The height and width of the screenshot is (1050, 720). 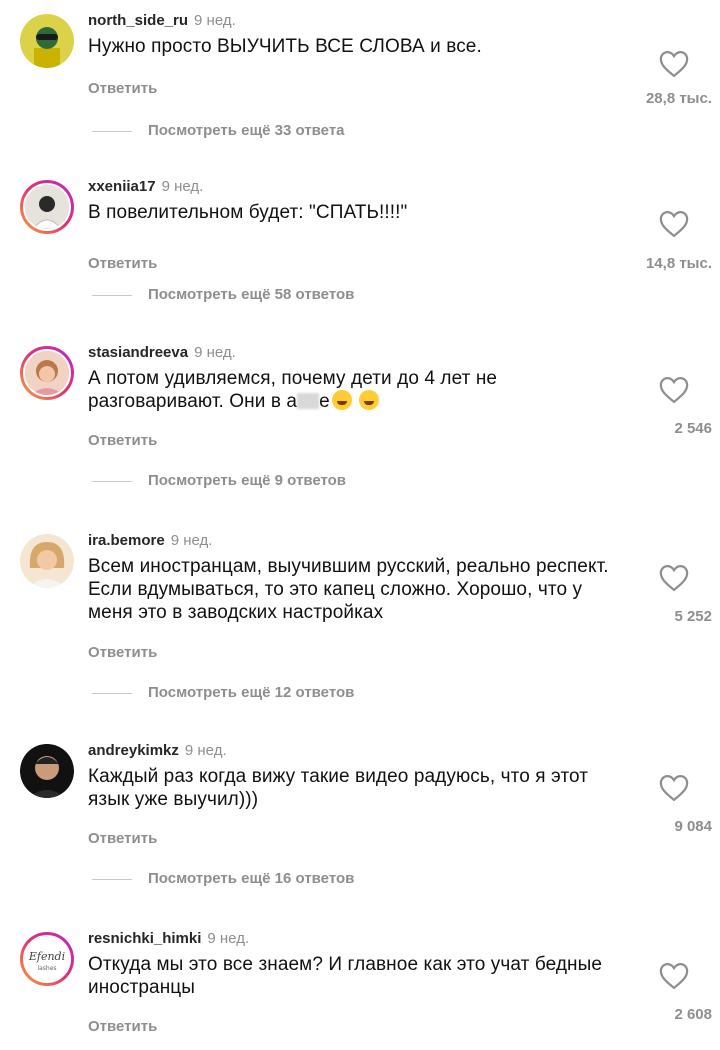 I want to click on view-more-replies: Посмотреть ещё 9 ответов, so click(x=217, y=480).